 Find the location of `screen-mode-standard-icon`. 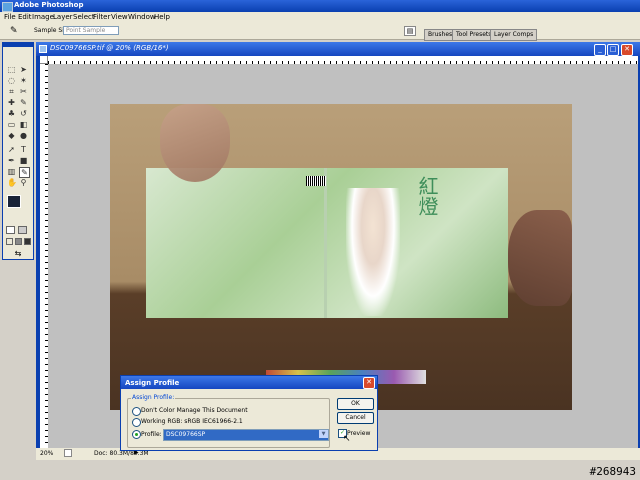

screen-mode-standard-icon is located at coordinates (9, 241).